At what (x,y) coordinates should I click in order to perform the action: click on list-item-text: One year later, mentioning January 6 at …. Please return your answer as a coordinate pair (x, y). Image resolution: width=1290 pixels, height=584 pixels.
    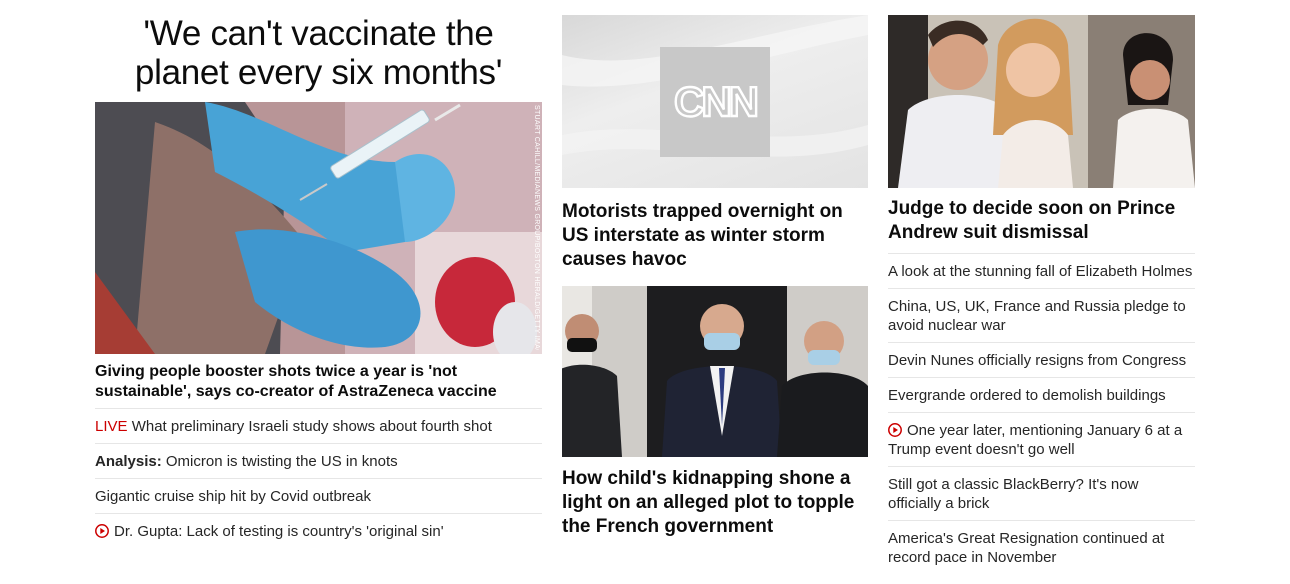
    Looking at the image, I should click on (1035, 440).